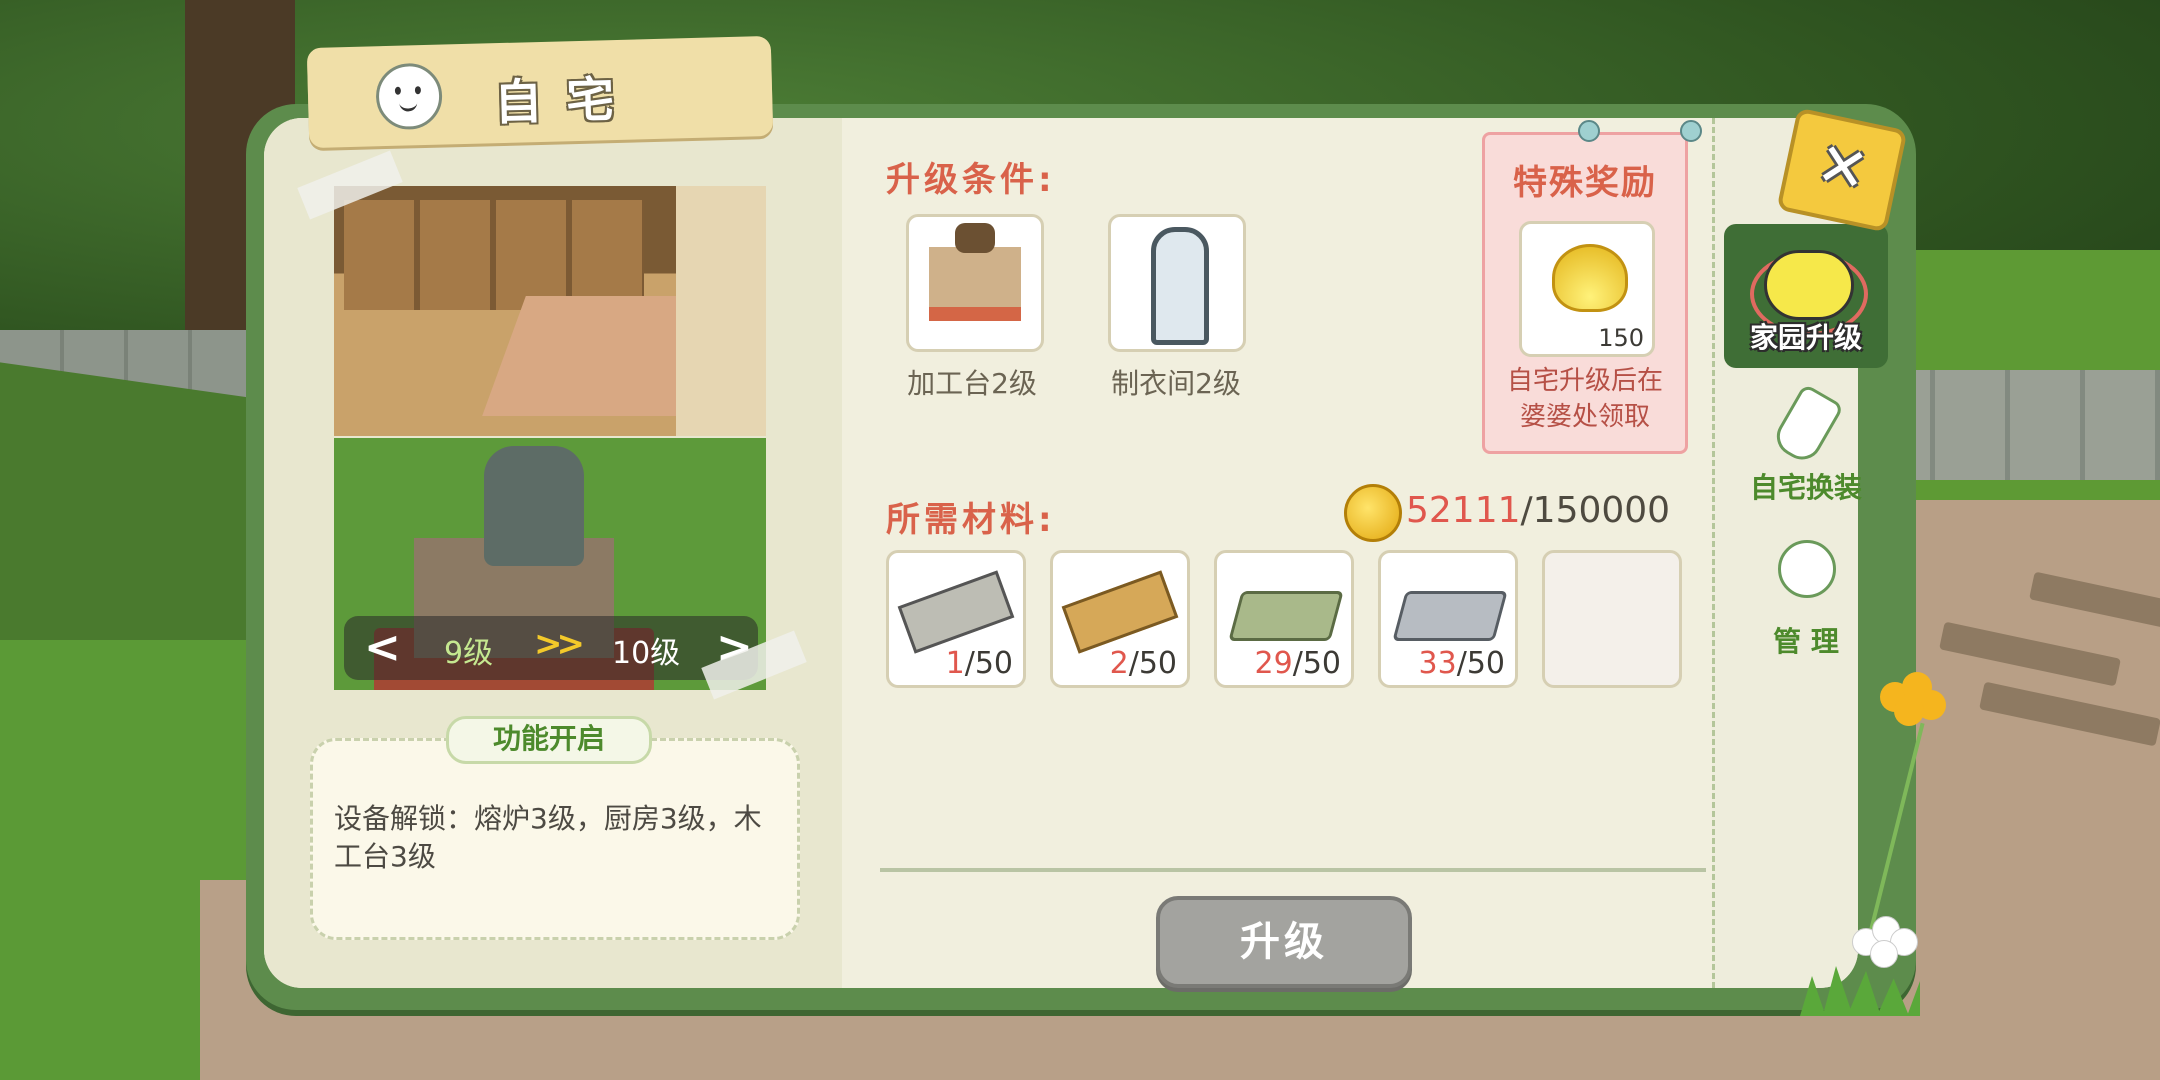 This screenshot has width=2160, height=1080. I want to click on home-upgrade-icon, so click(1809, 285).